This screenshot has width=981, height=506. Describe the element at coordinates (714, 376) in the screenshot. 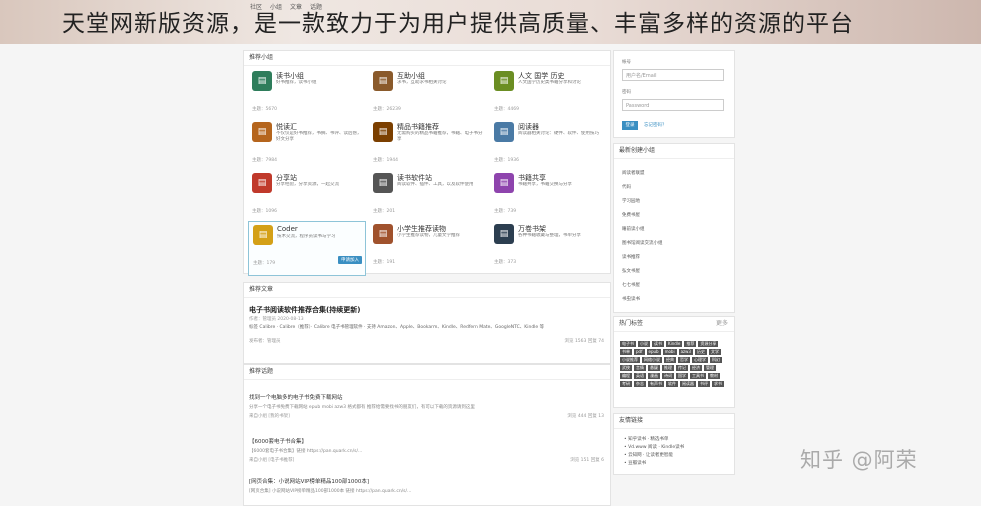

I see `tag-chip: 教材` at that location.